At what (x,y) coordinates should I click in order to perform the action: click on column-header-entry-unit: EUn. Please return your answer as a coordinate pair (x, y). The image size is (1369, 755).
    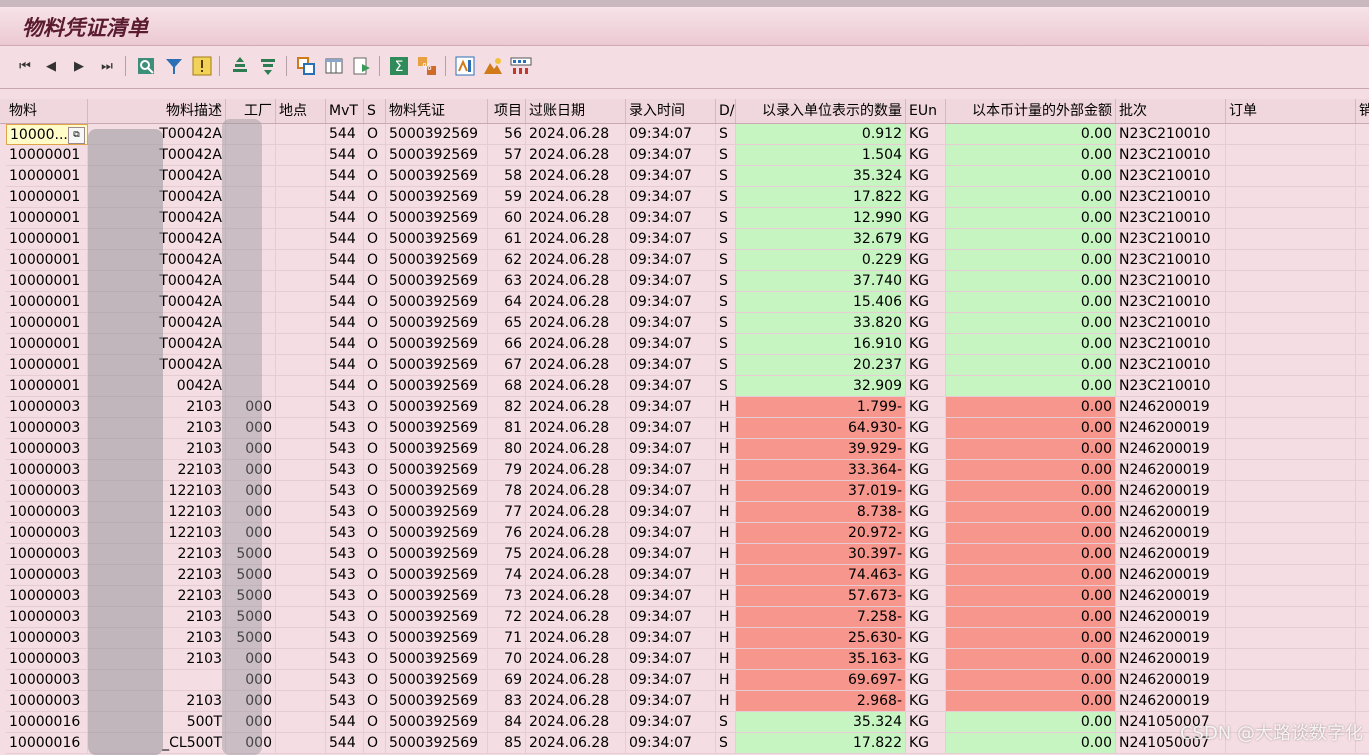
    Looking at the image, I should click on (926, 111).